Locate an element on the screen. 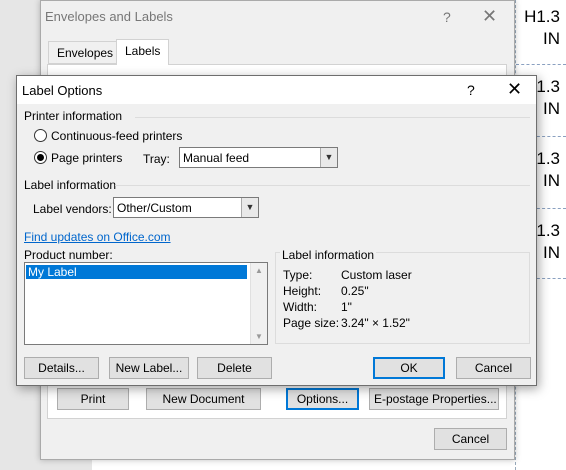  print-button: Print is located at coordinates (93, 399).